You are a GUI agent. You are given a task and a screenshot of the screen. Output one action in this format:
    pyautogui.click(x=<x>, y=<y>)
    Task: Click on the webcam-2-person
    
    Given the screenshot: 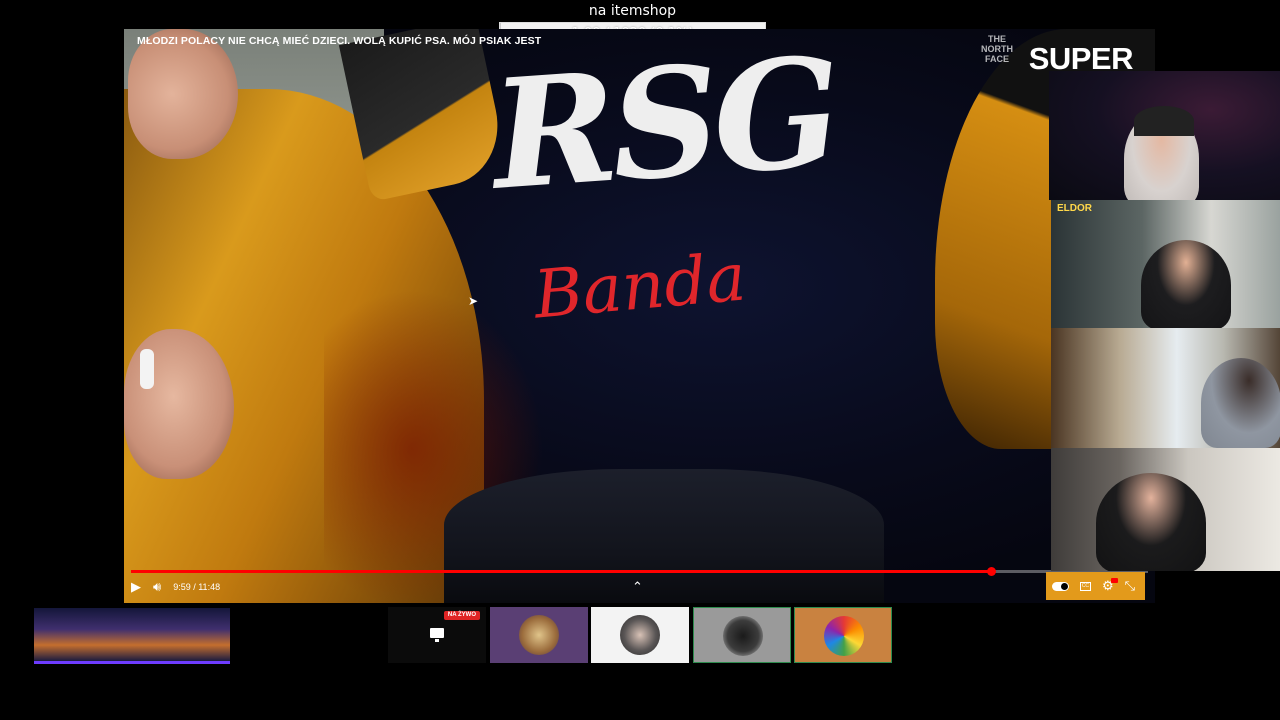 What is the action you would take?
    pyautogui.click(x=1186, y=284)
    